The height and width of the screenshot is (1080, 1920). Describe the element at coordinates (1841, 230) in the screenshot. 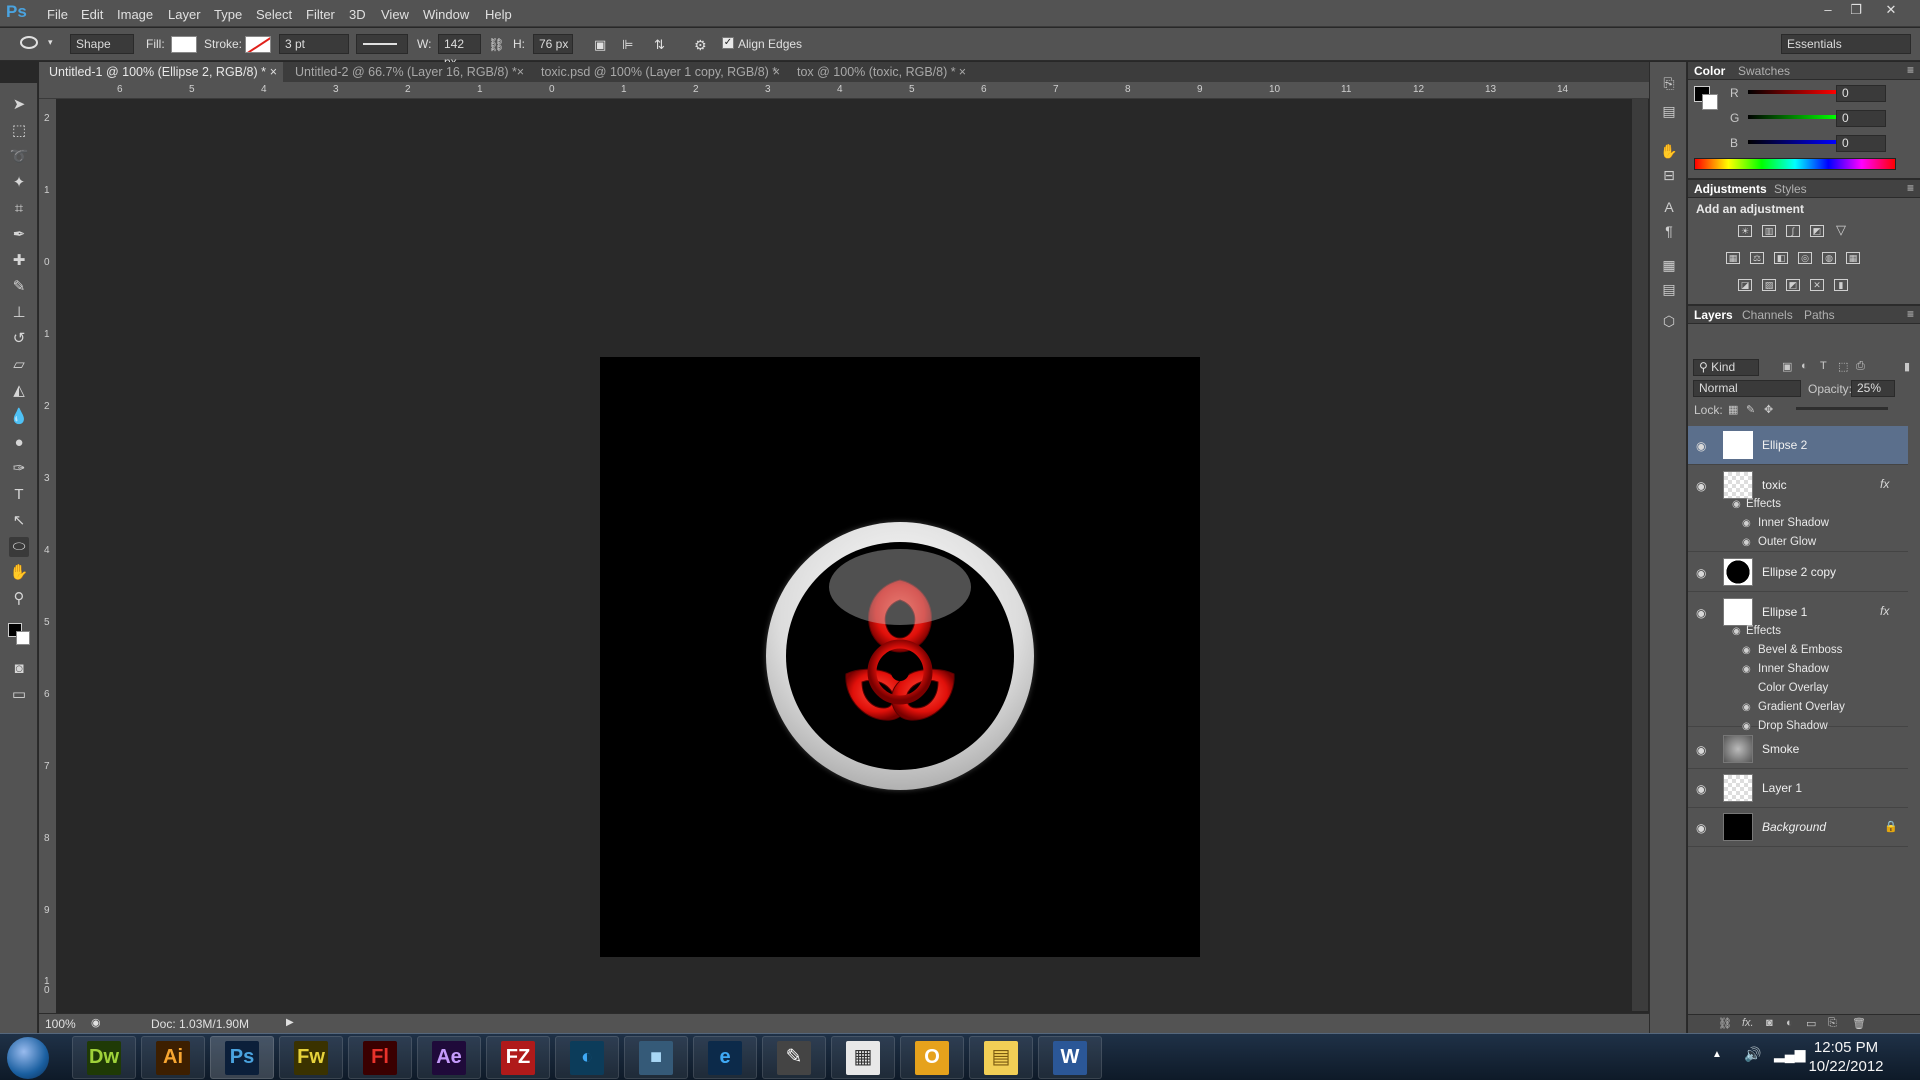

I see `vibrance-icon: ▽` at that location.